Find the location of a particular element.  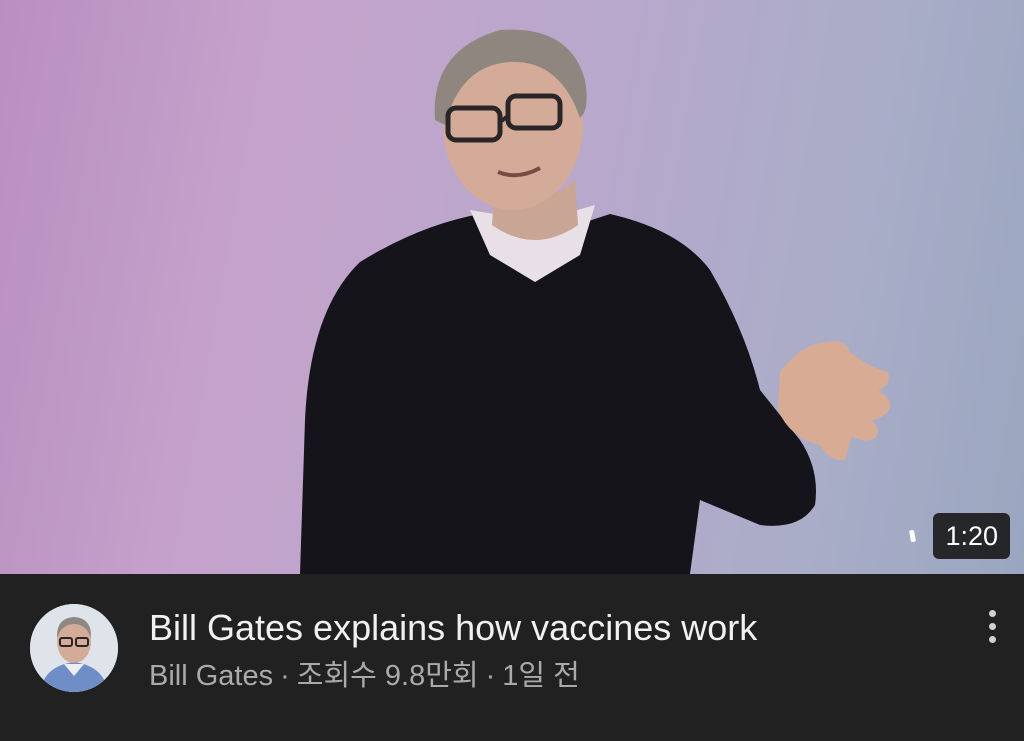

channel-avatar is located at coordinates (74, 648).